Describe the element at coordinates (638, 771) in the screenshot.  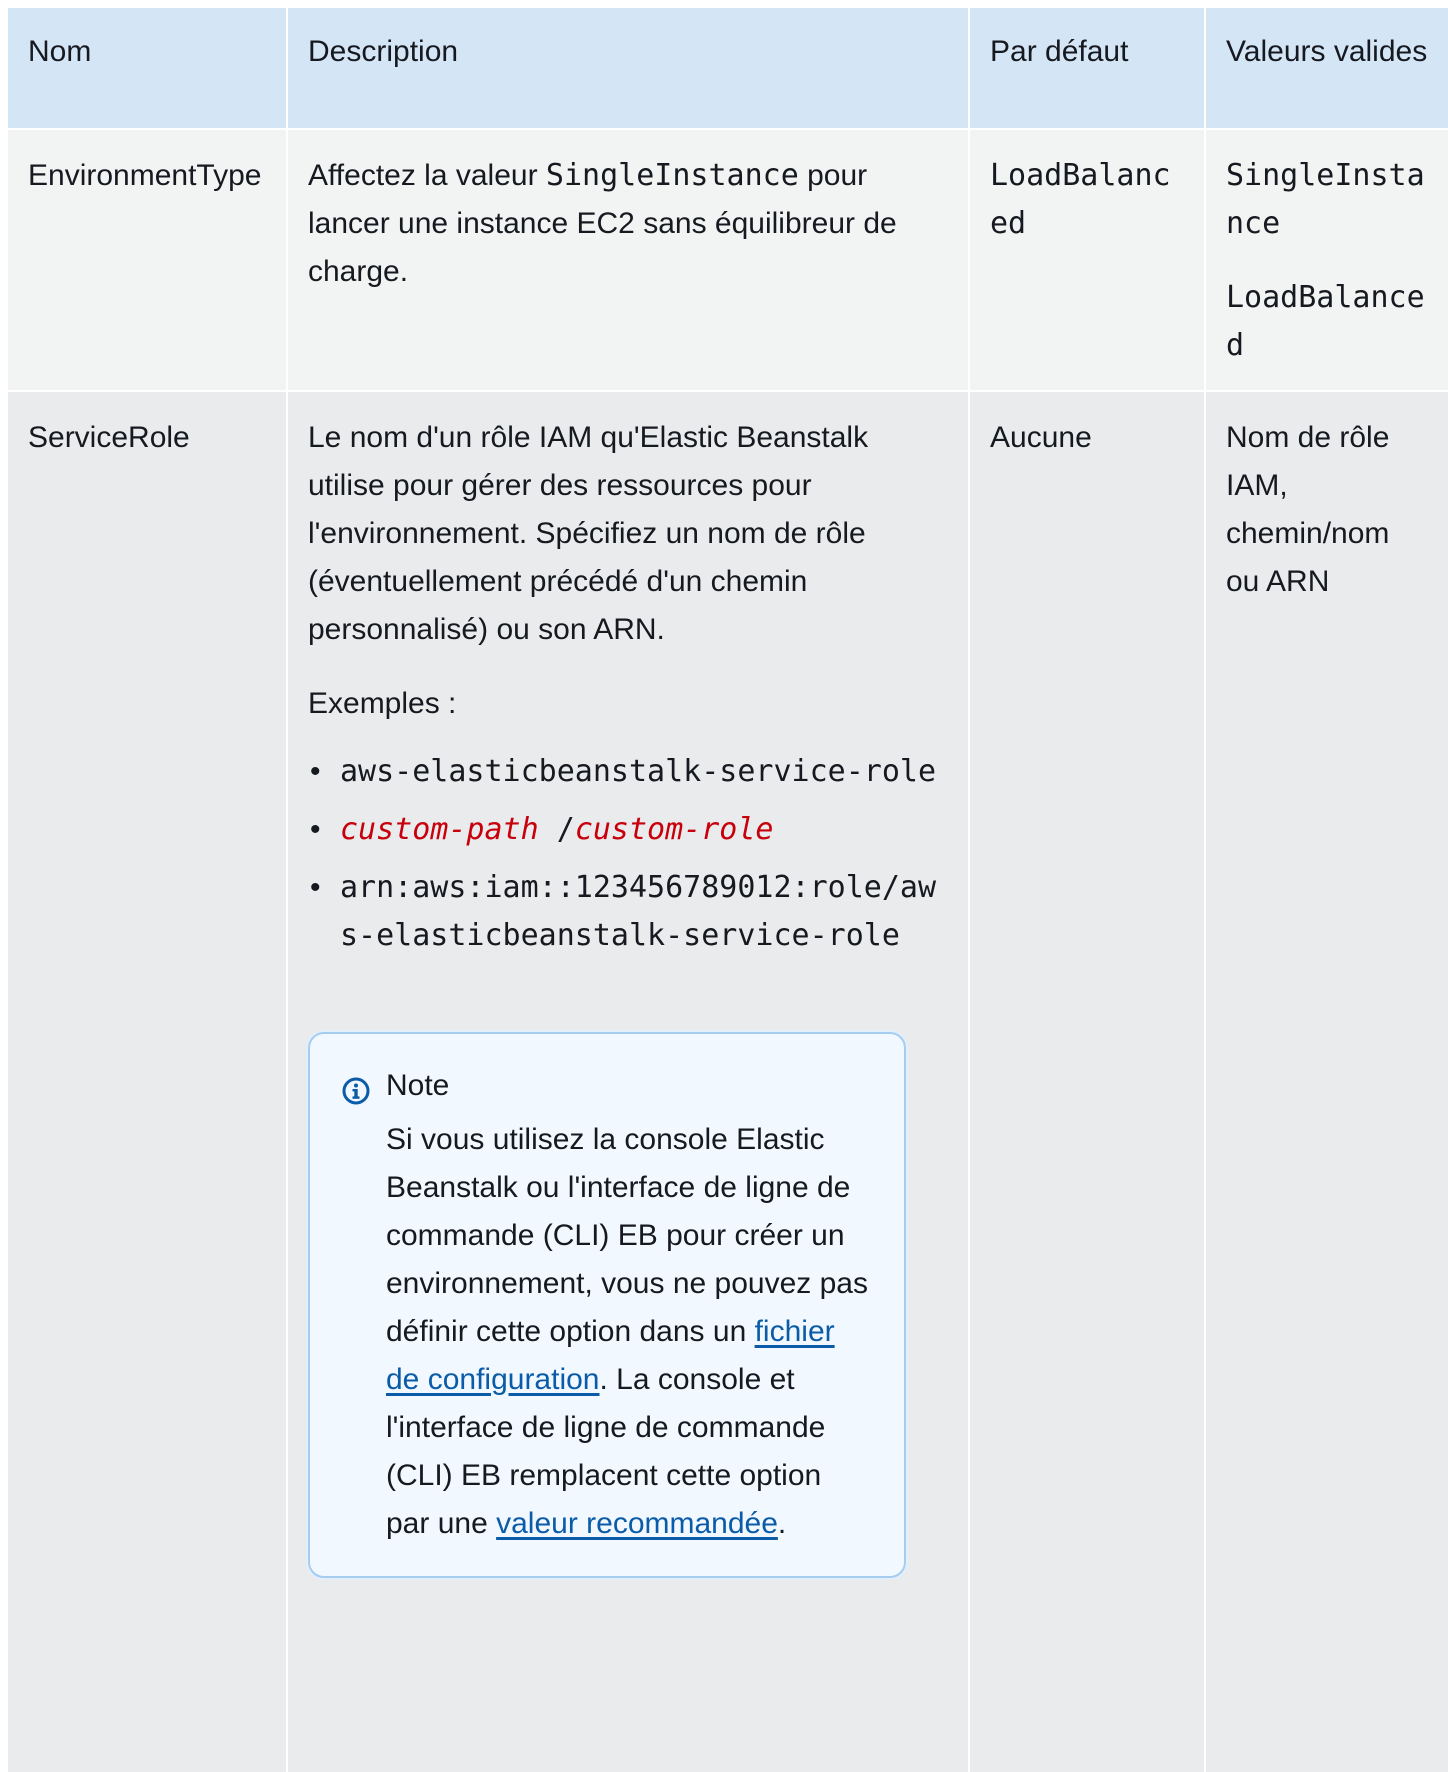
I see `example-value: aws-elasticbeanstalk-service-role` at that location.